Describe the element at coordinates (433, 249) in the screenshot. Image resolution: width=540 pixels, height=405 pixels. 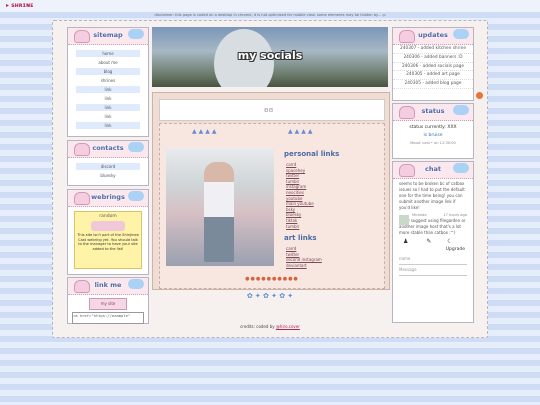
I see `upgrade-link: Upgrade` at that location.